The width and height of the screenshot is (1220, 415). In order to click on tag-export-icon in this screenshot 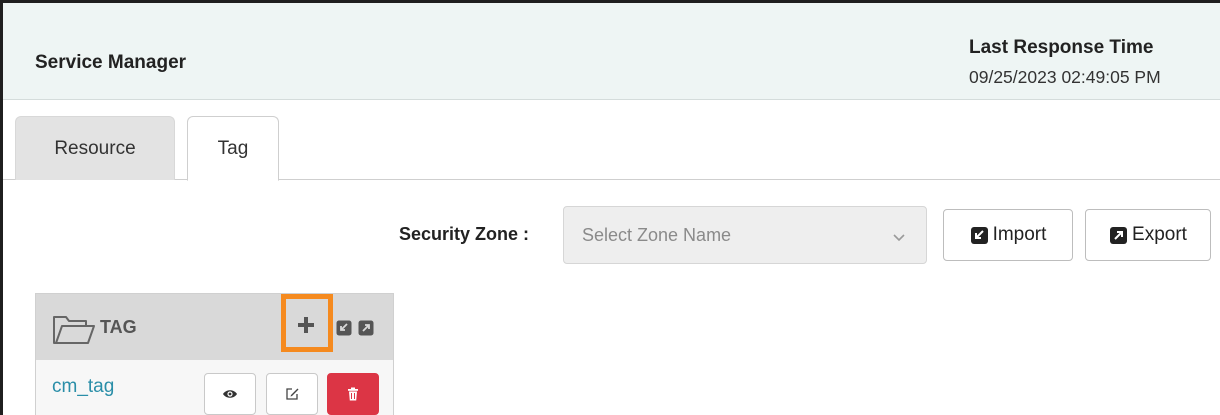, I will do `click(366, 328)`.